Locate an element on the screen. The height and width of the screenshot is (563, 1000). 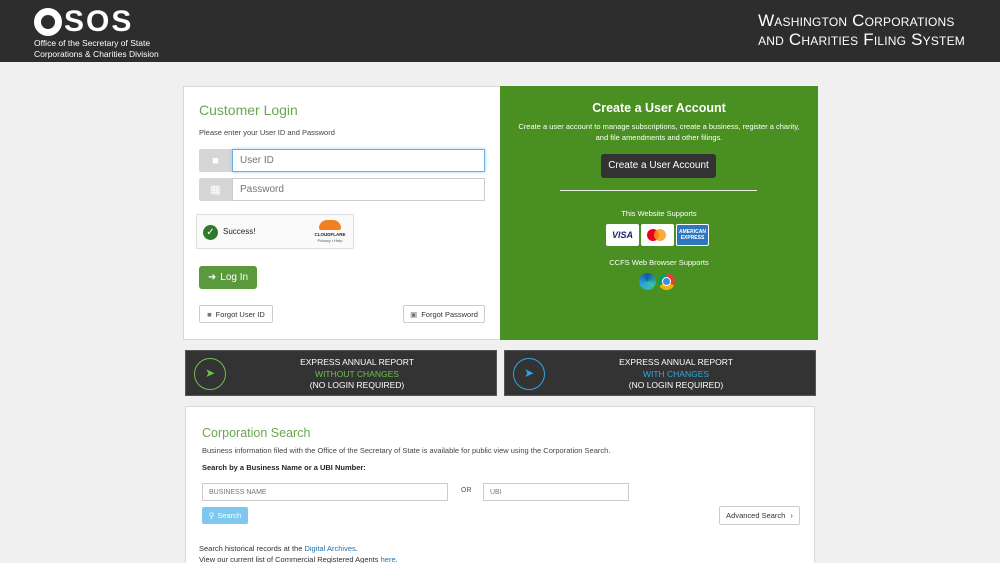
amex-card-icon: AMERICAN EXPRESS is located at coordinates (692, 235).